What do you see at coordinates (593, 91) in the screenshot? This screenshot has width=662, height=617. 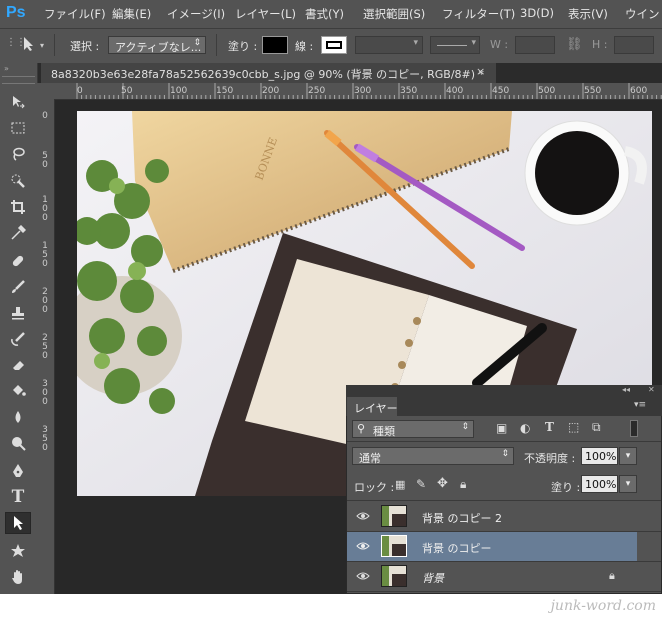 I see `ruler-h-tick: 550` at bounding box center [593, 91].